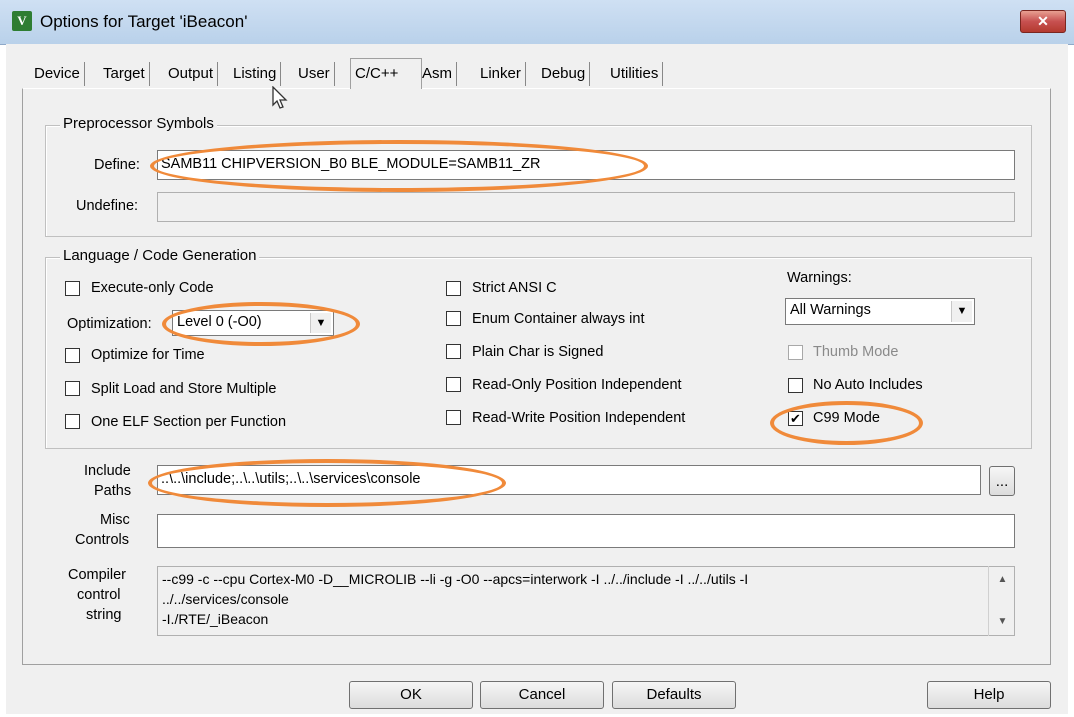 The height and width of the screenshot is (717, 1074). What do you see at coordinates (453, 417) in the screenshot?
I see `rwpi-checkbox` at bounding box center [453, 417].